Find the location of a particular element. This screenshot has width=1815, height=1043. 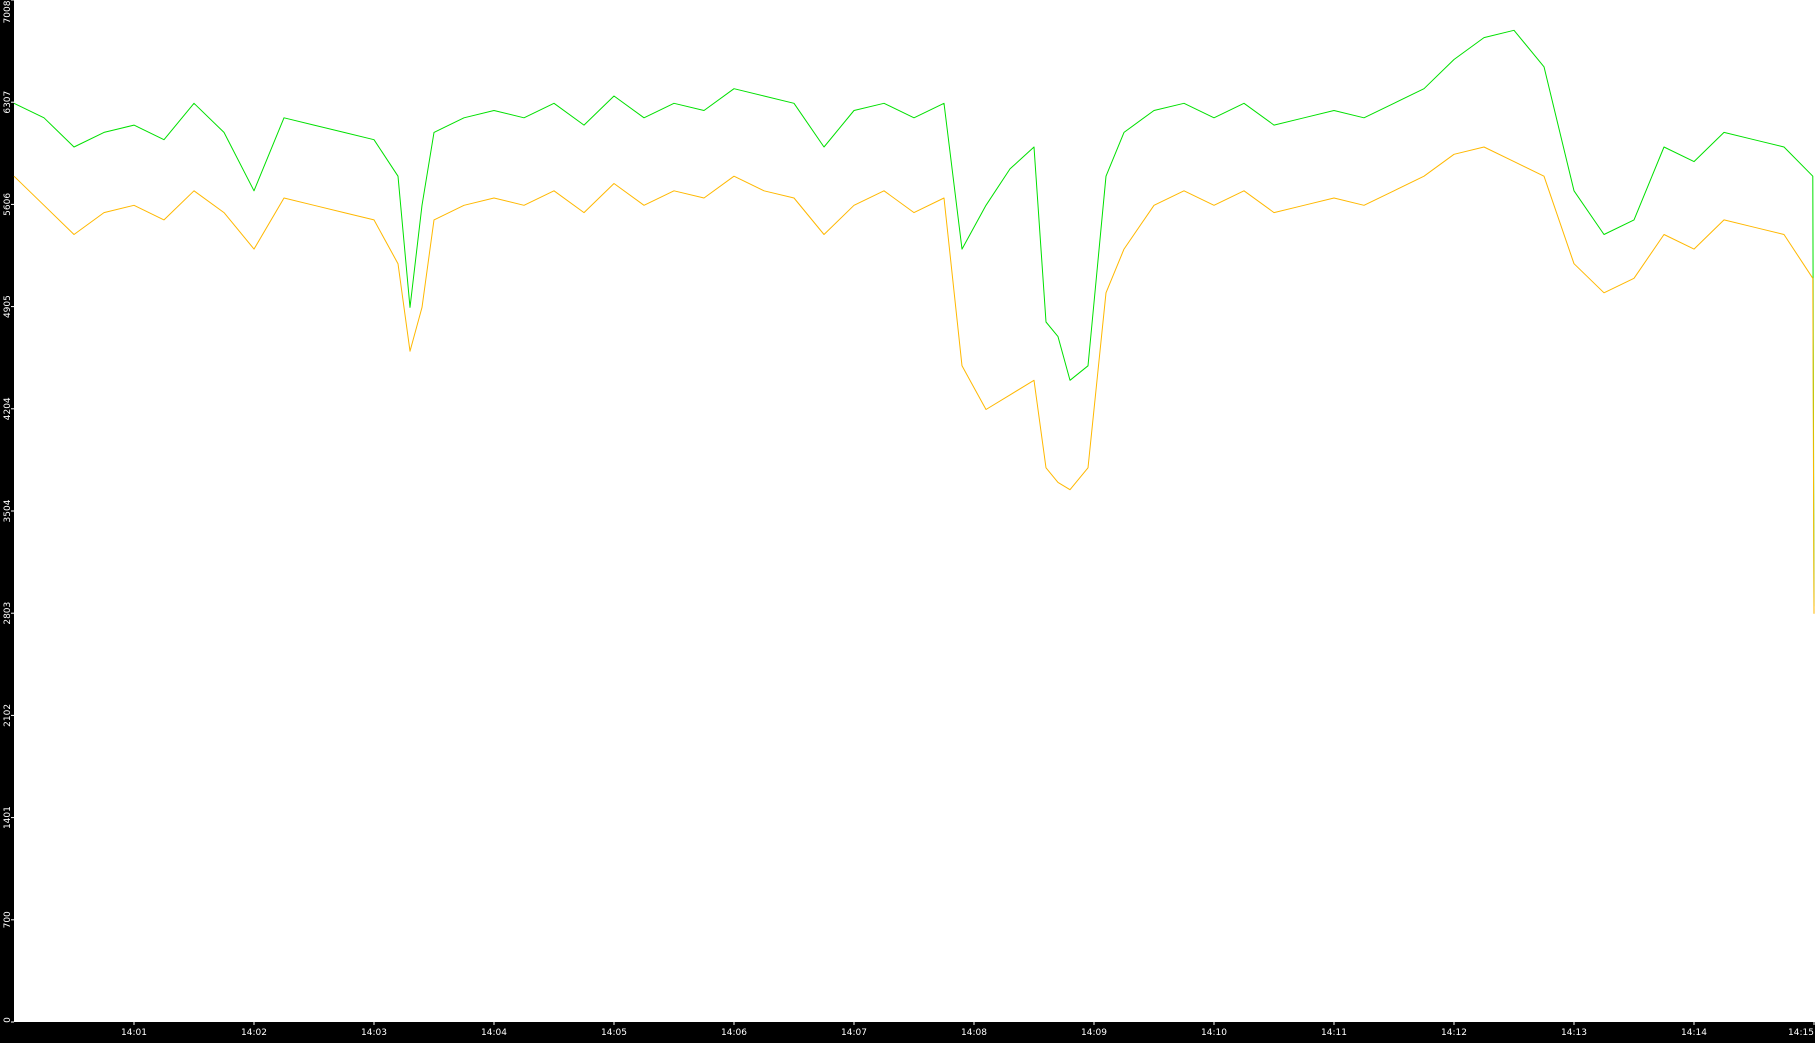

y-tick-label: 1401 is located at coordinates (8, 817).